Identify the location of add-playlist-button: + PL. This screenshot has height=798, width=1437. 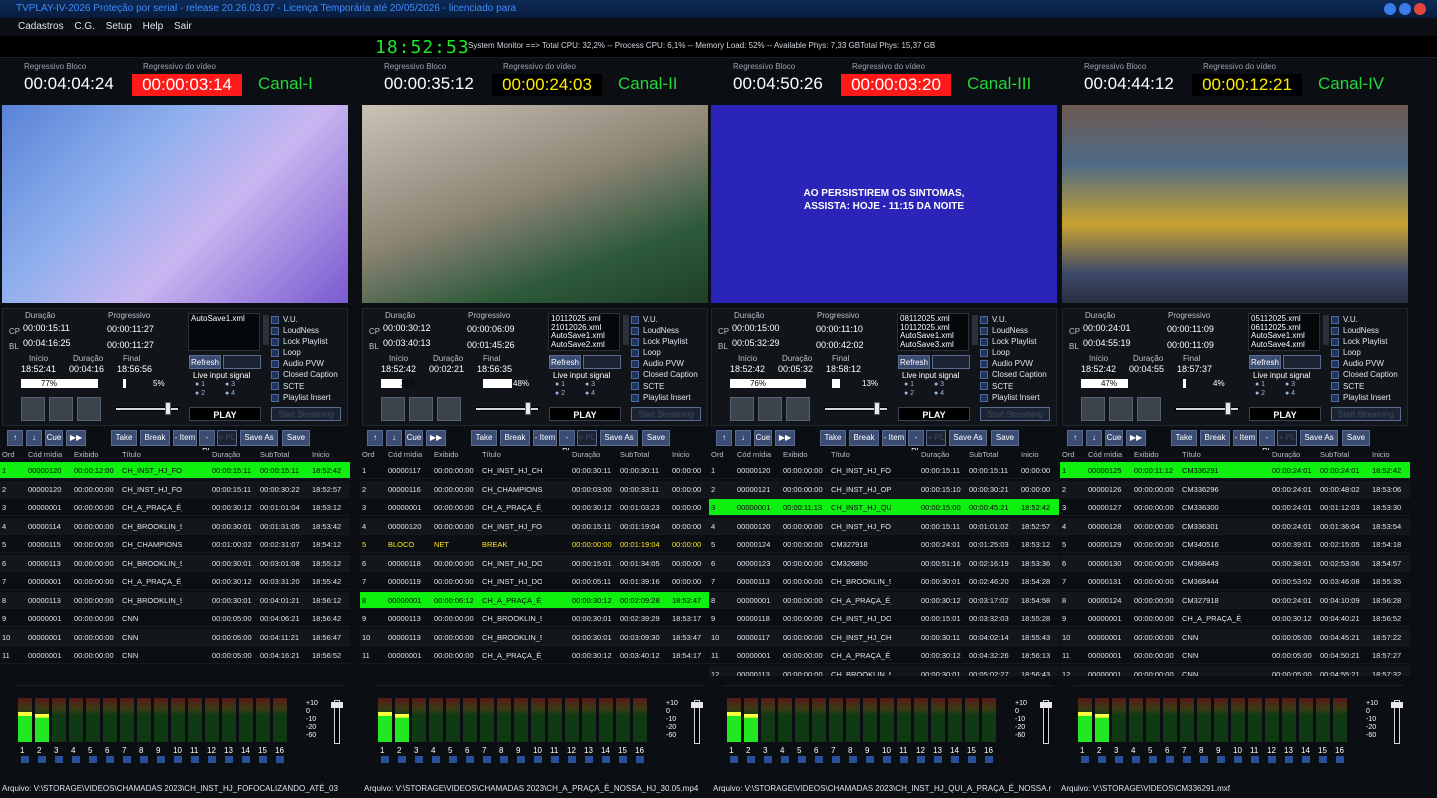
(227, 438).